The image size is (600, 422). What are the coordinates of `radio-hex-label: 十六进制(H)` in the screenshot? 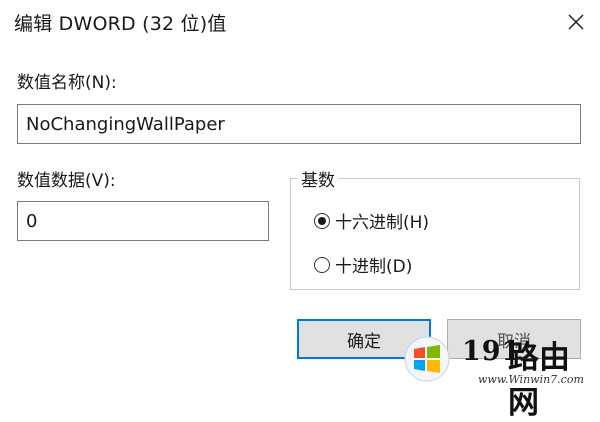 It's located at (382, 223).